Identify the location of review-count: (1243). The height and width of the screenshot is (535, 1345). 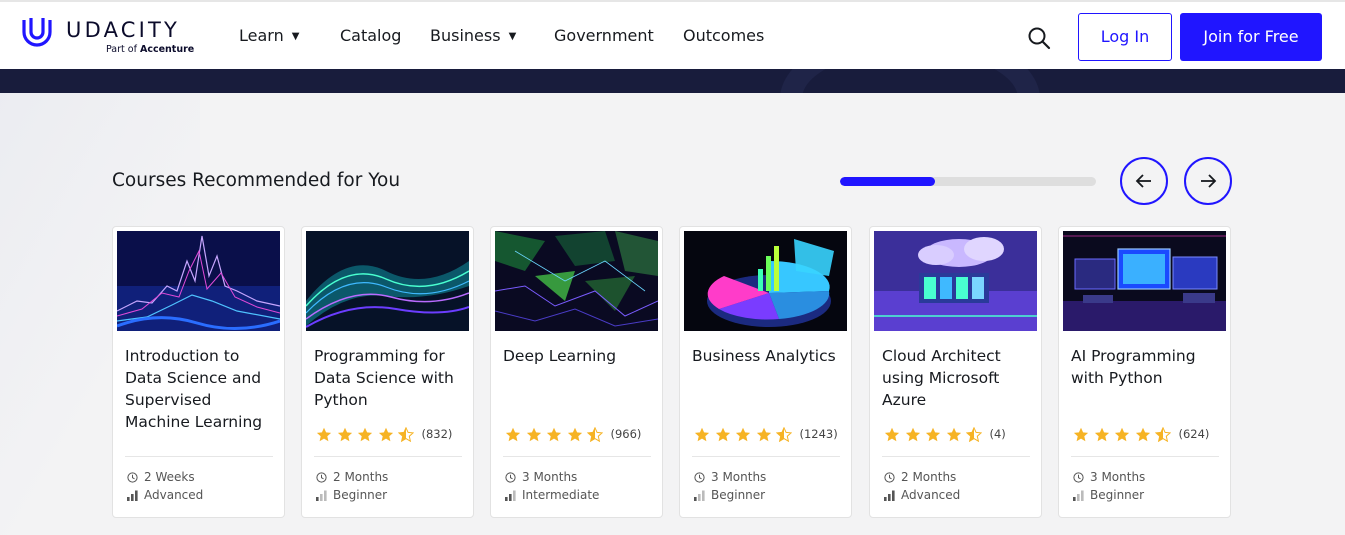
(818, 434).